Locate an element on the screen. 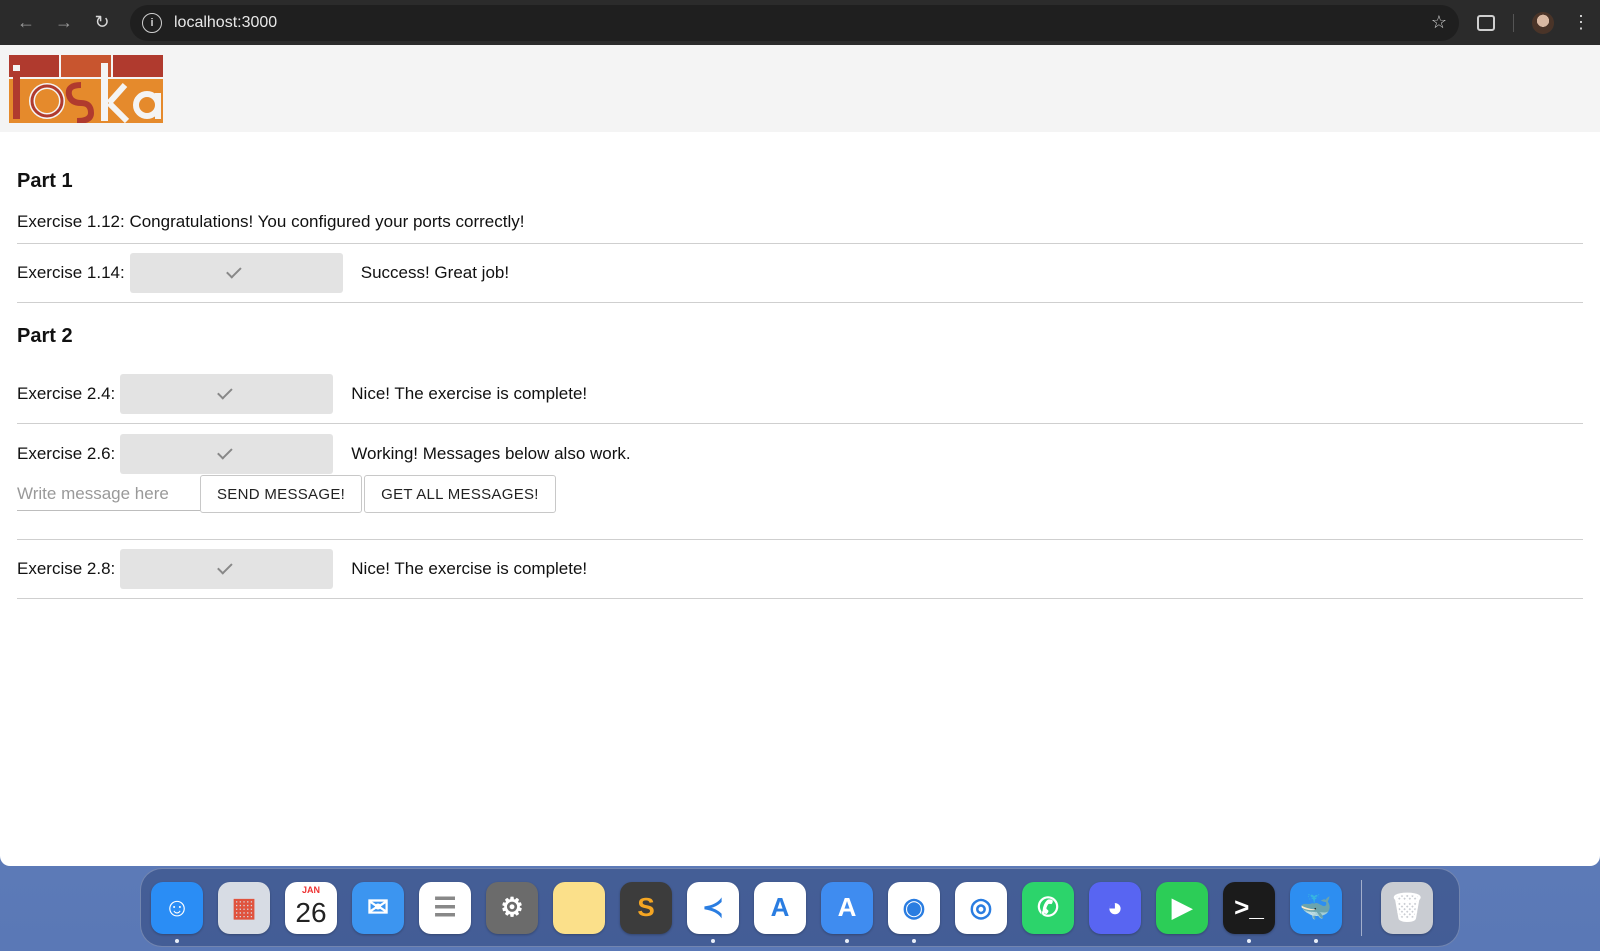 The image size is (1600, 951). terminal-glyph: >_ is located at coordinates (1249, 907).